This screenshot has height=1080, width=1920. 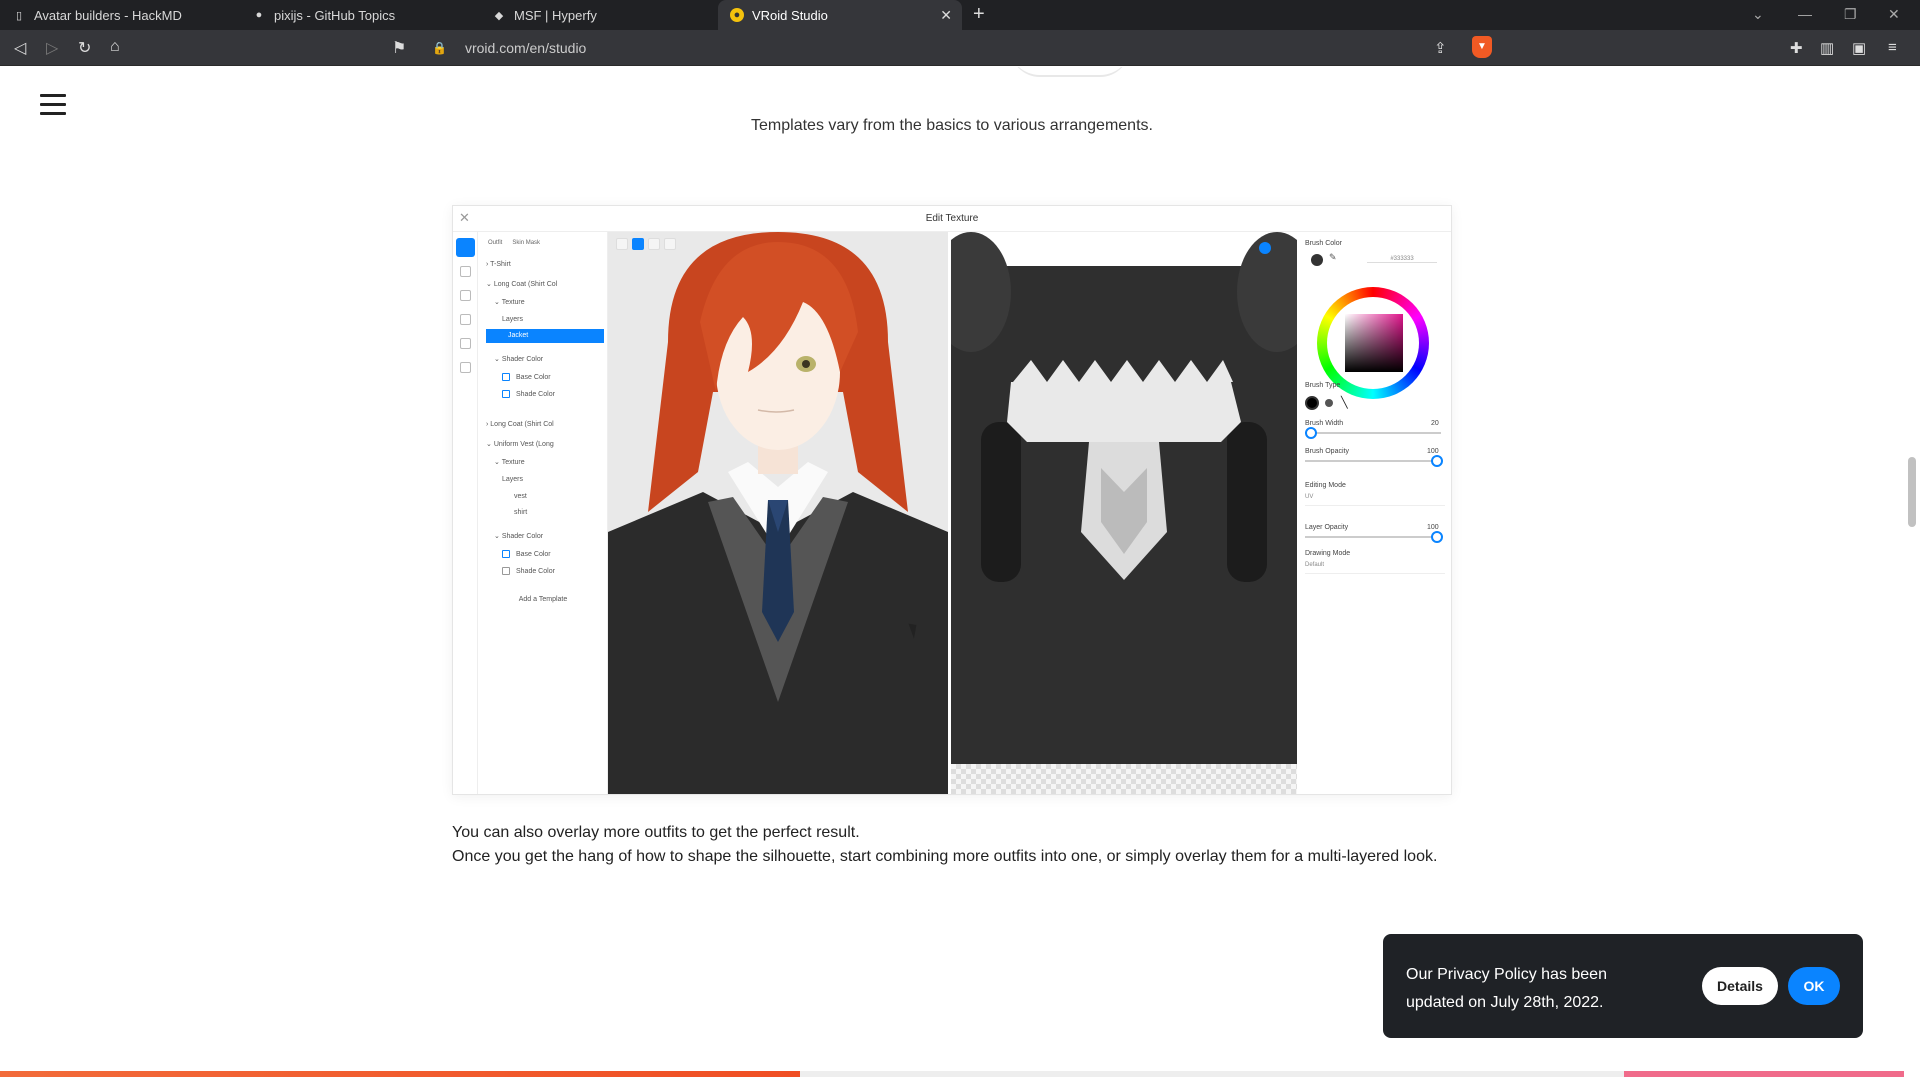 What do you see at coordinates (465, 247) in the screenshot?
I see `outfit-icon` at bounding box center [465, 247].